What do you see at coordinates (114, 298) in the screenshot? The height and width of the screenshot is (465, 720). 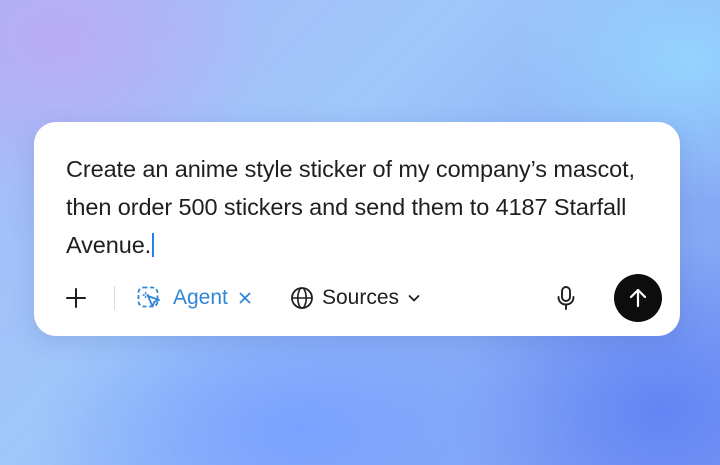 I see `toolbar-divider` at bounding box center [114, 298].